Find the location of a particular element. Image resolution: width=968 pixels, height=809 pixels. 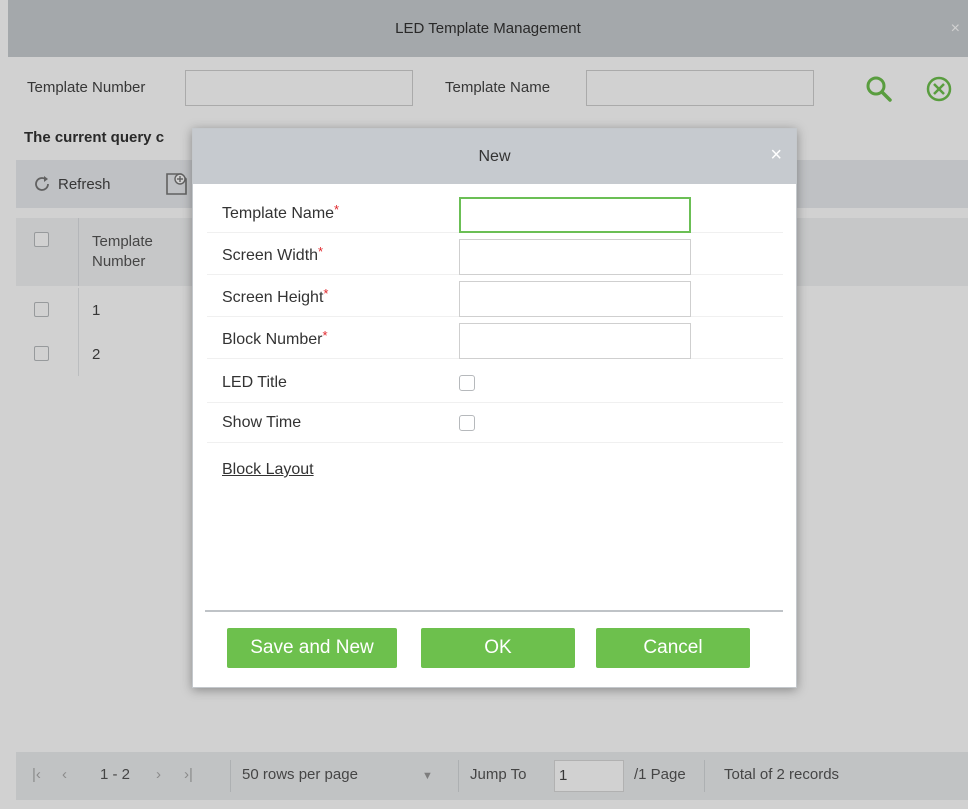

template-name-label: Template Name is located at coordinates (278, 213).